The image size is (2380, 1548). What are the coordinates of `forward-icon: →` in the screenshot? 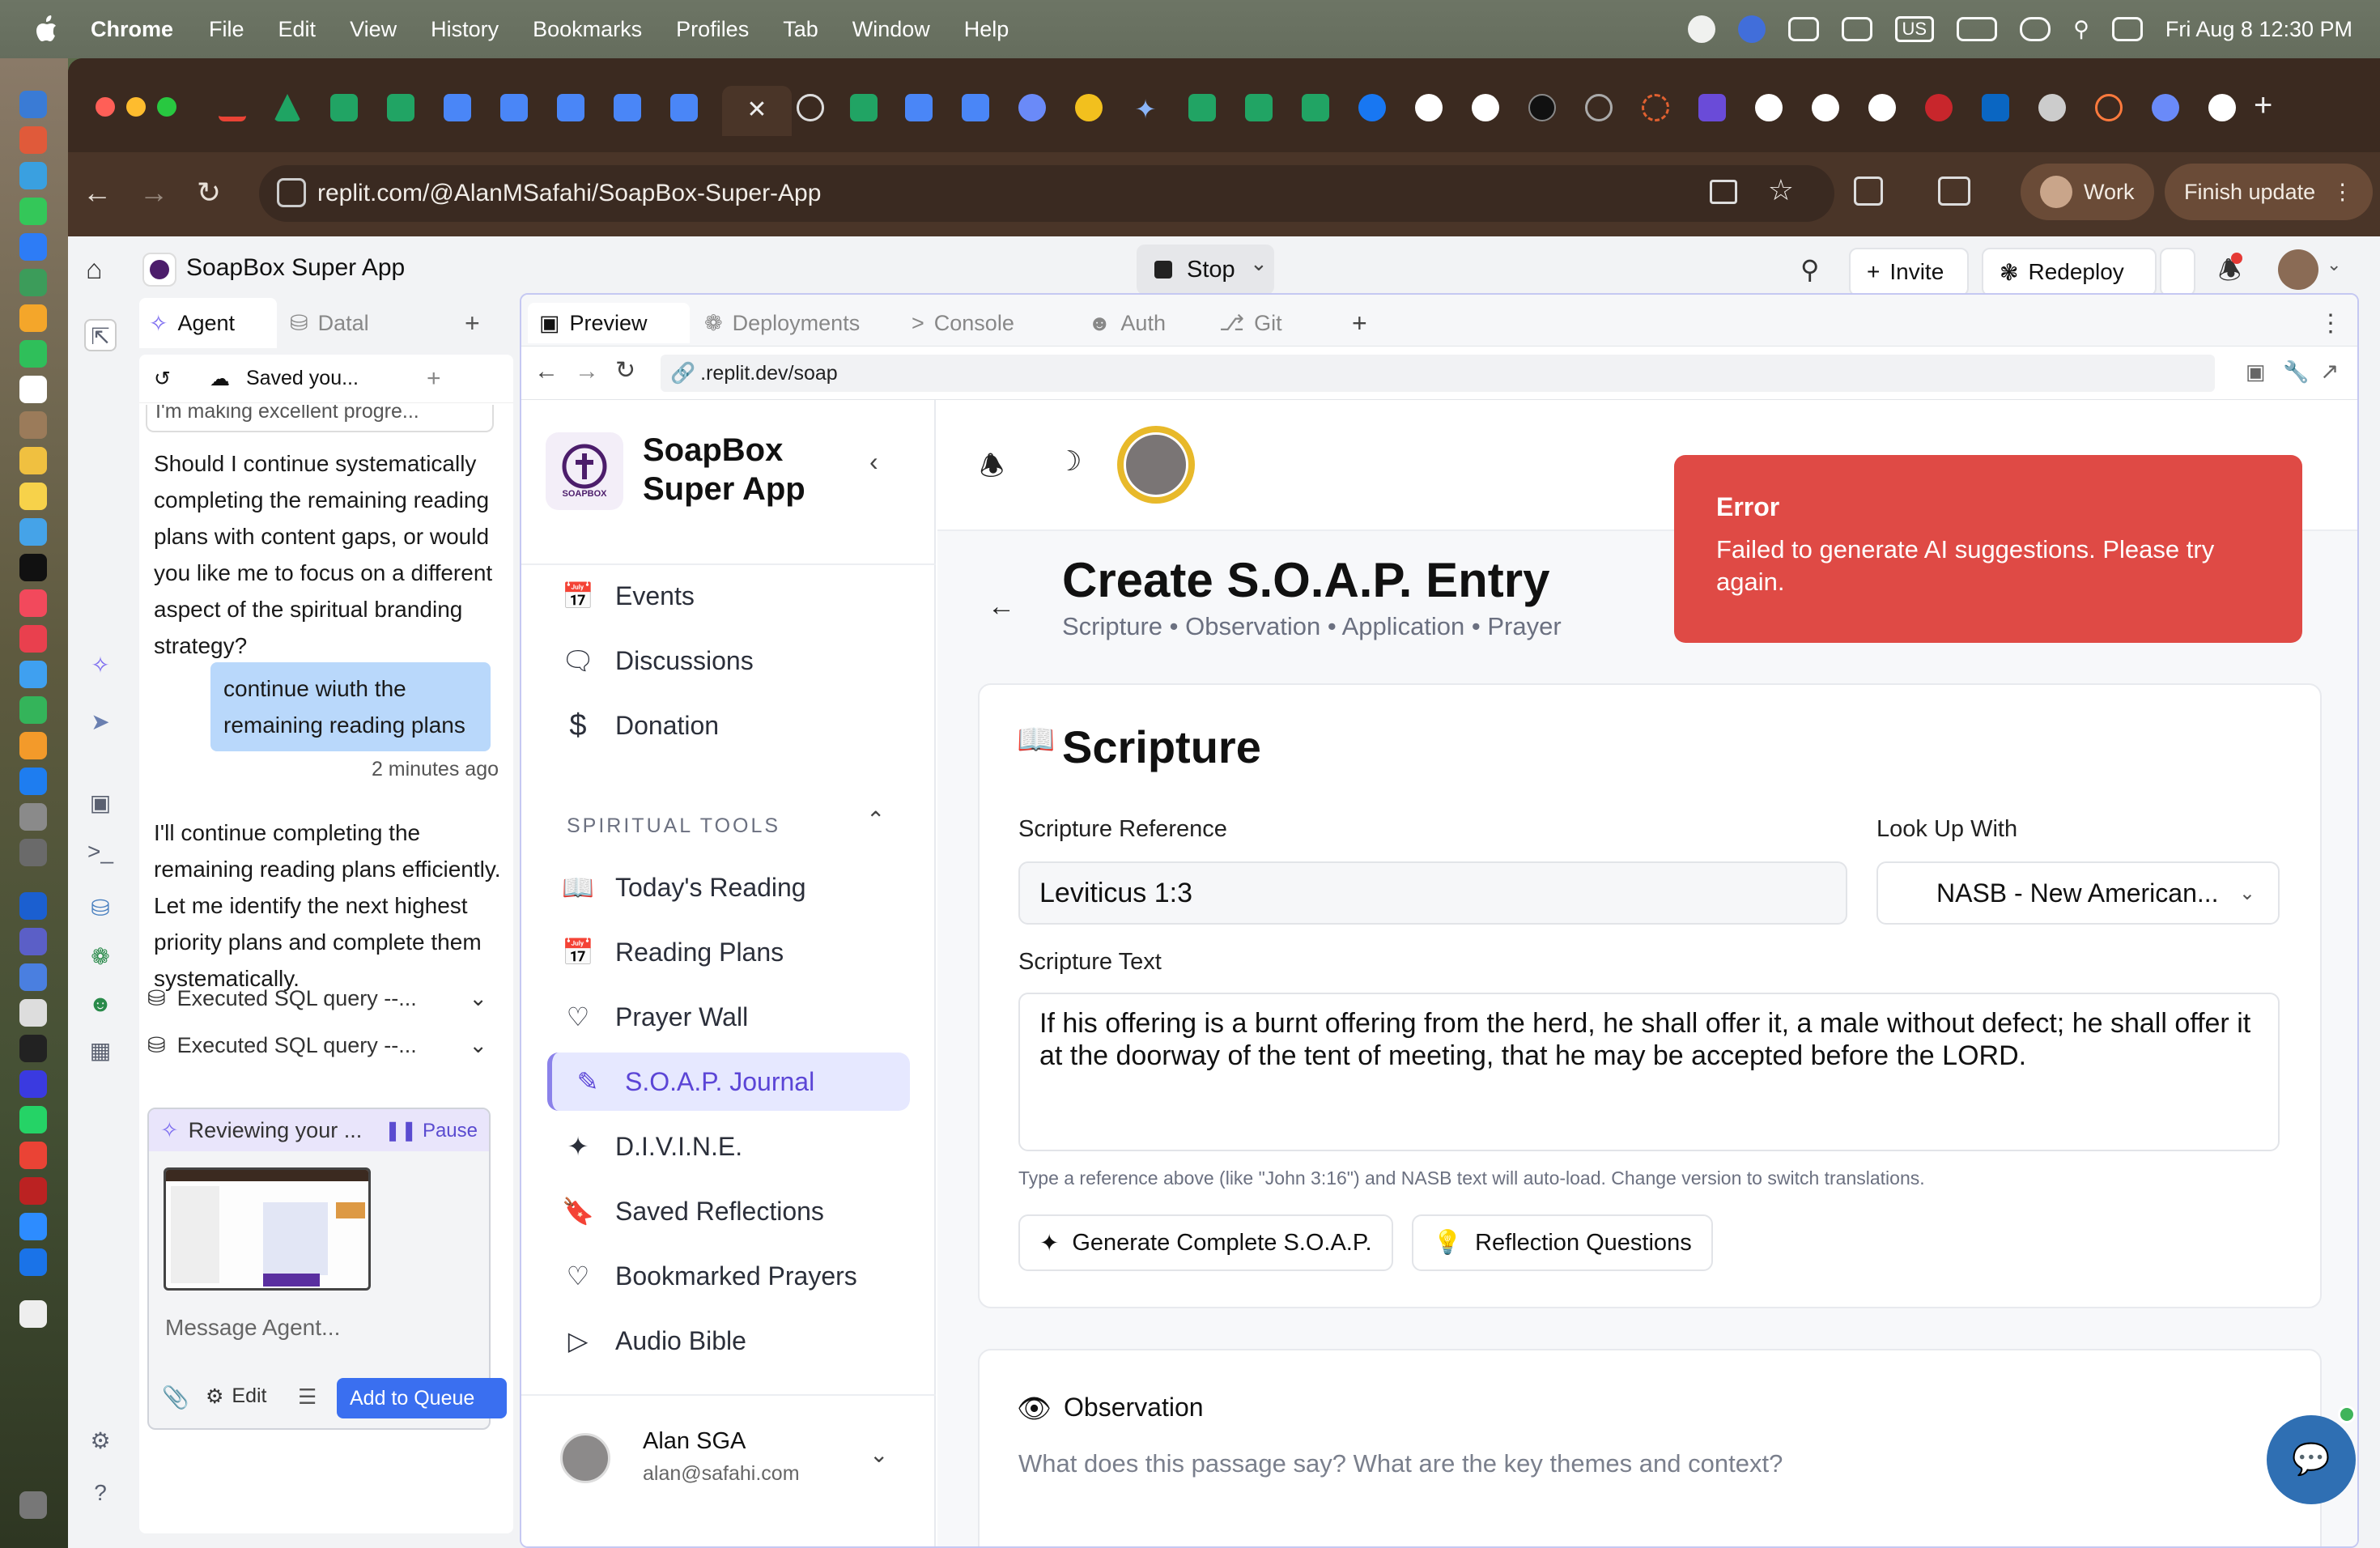 It's located at (587, 372).